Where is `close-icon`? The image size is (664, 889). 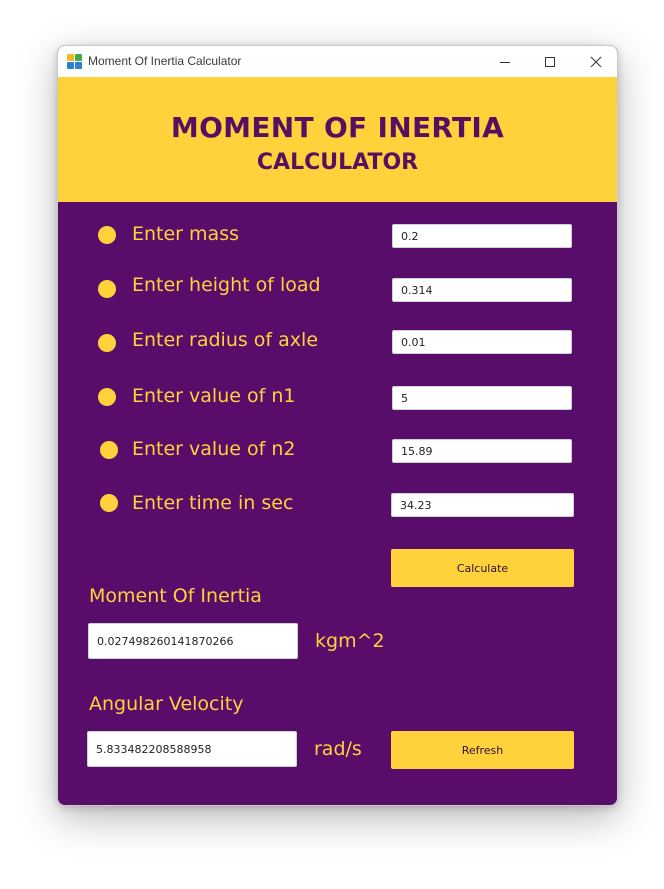 close-icon is located at coordinates (596, 61).